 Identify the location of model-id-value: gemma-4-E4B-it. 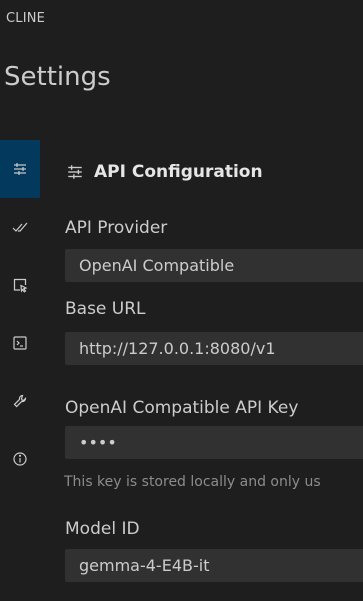
(144, 565).